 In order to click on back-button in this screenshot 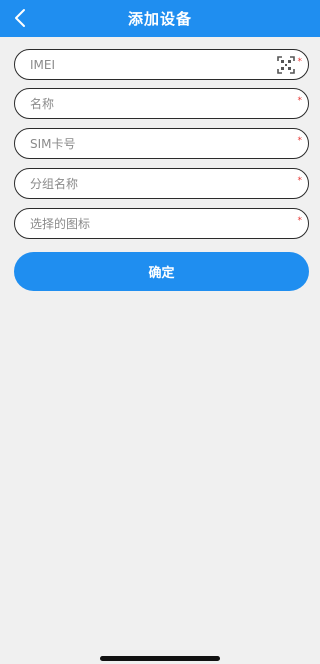, I will do `click(20, 18)`.